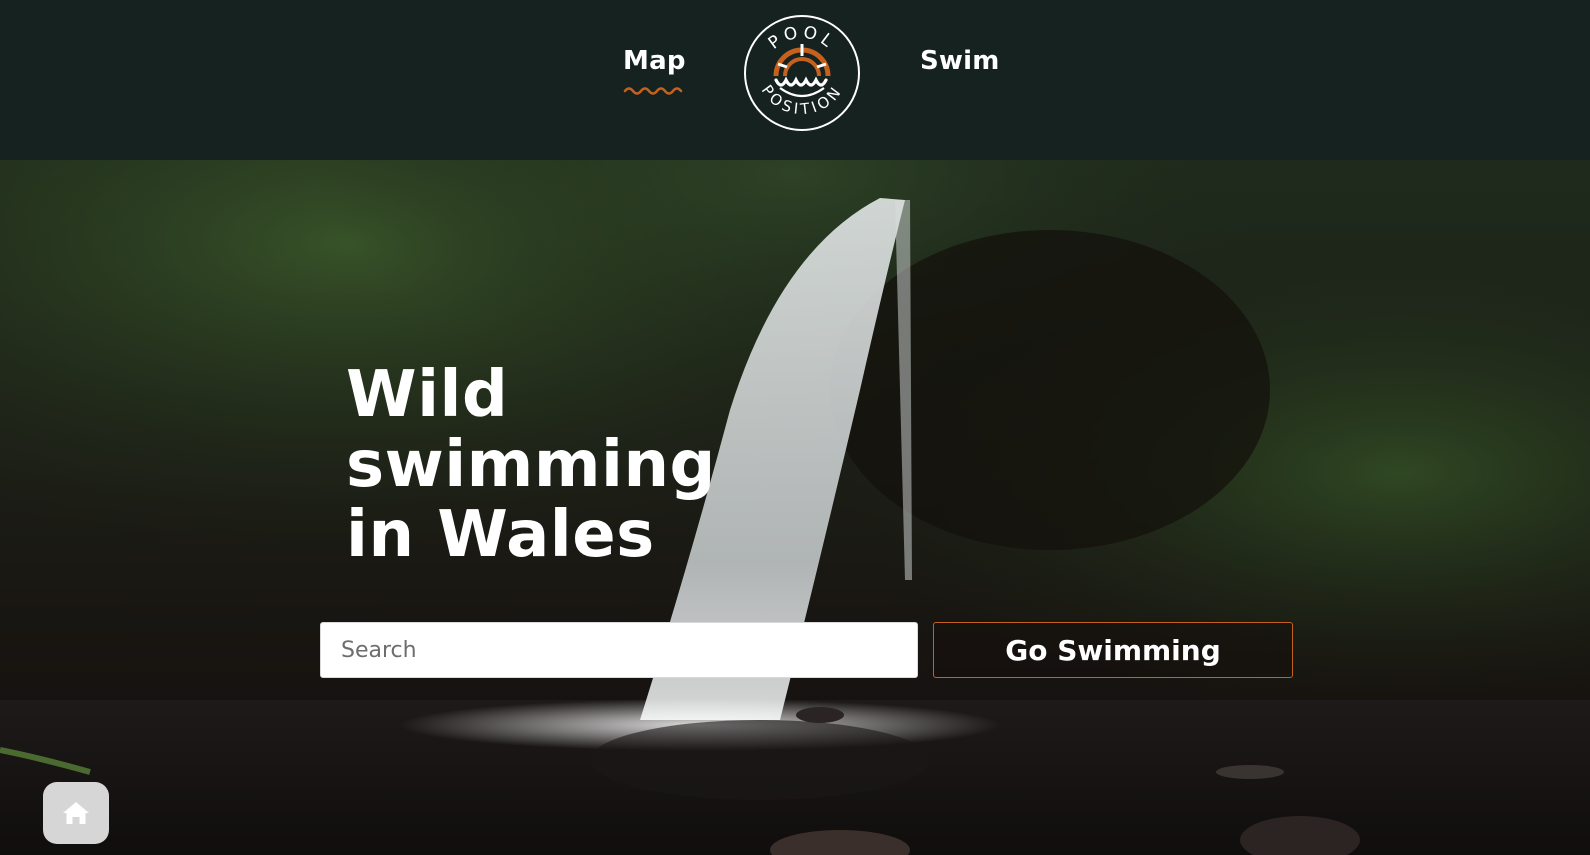 The image size is (1590, 855). Describe the element at coordinates (802, 73) in the screenshot. I see `pool-position-logo: POOL POSITION` at that location.